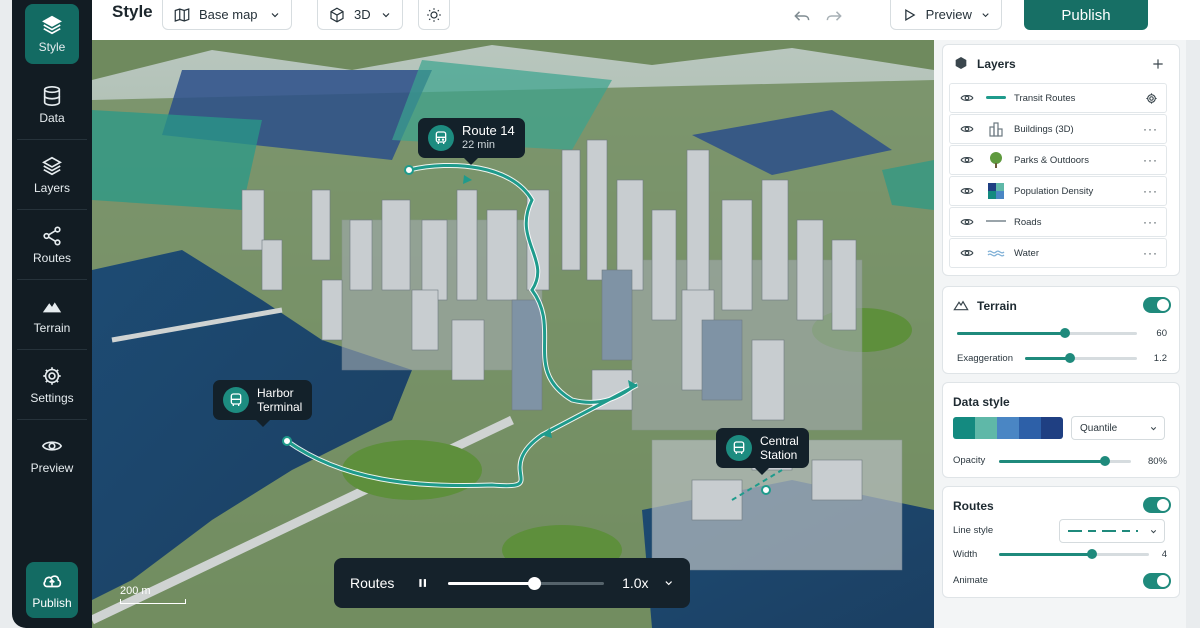  I want to click on route-14-title: Route 14, so click(488, 130).